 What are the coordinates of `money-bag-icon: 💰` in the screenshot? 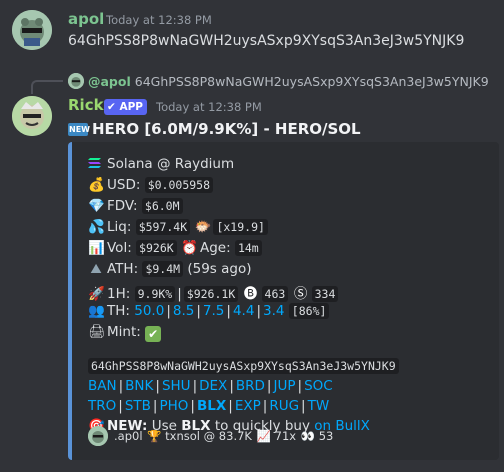 It's located at (96, 185).